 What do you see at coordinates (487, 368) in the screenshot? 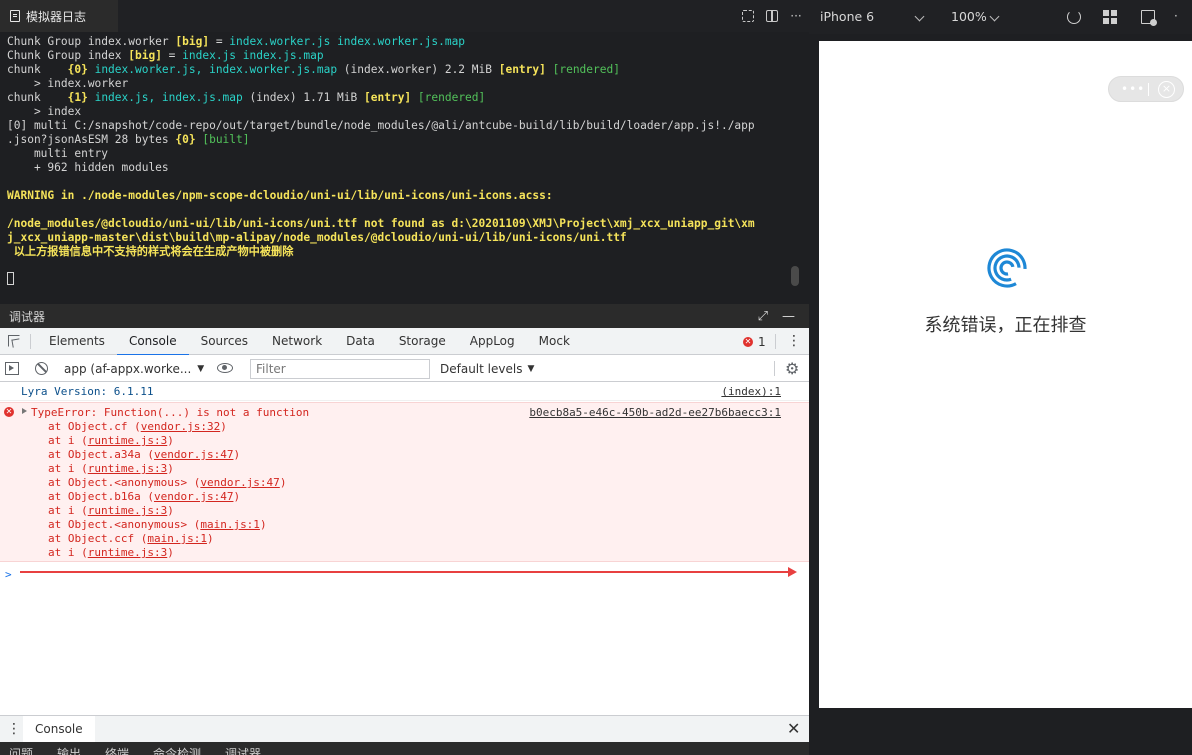
I see `log-levels-select: Default levels ▼` at bounding box center [487, 368].